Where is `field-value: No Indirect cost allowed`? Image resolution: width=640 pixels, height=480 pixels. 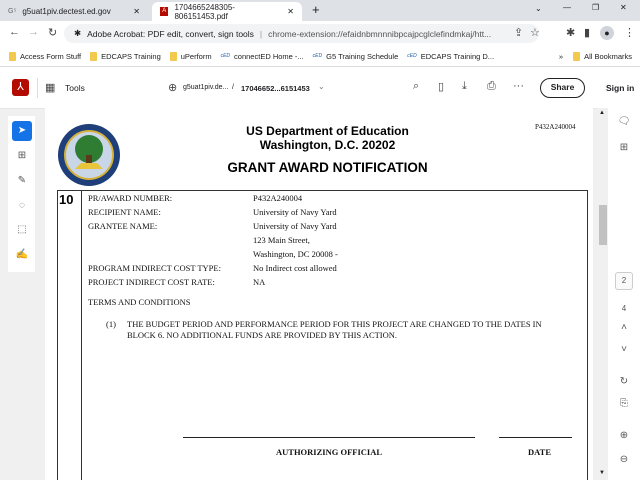 field-value: No Indirect cost allowed is located at coordinates (295, 268).